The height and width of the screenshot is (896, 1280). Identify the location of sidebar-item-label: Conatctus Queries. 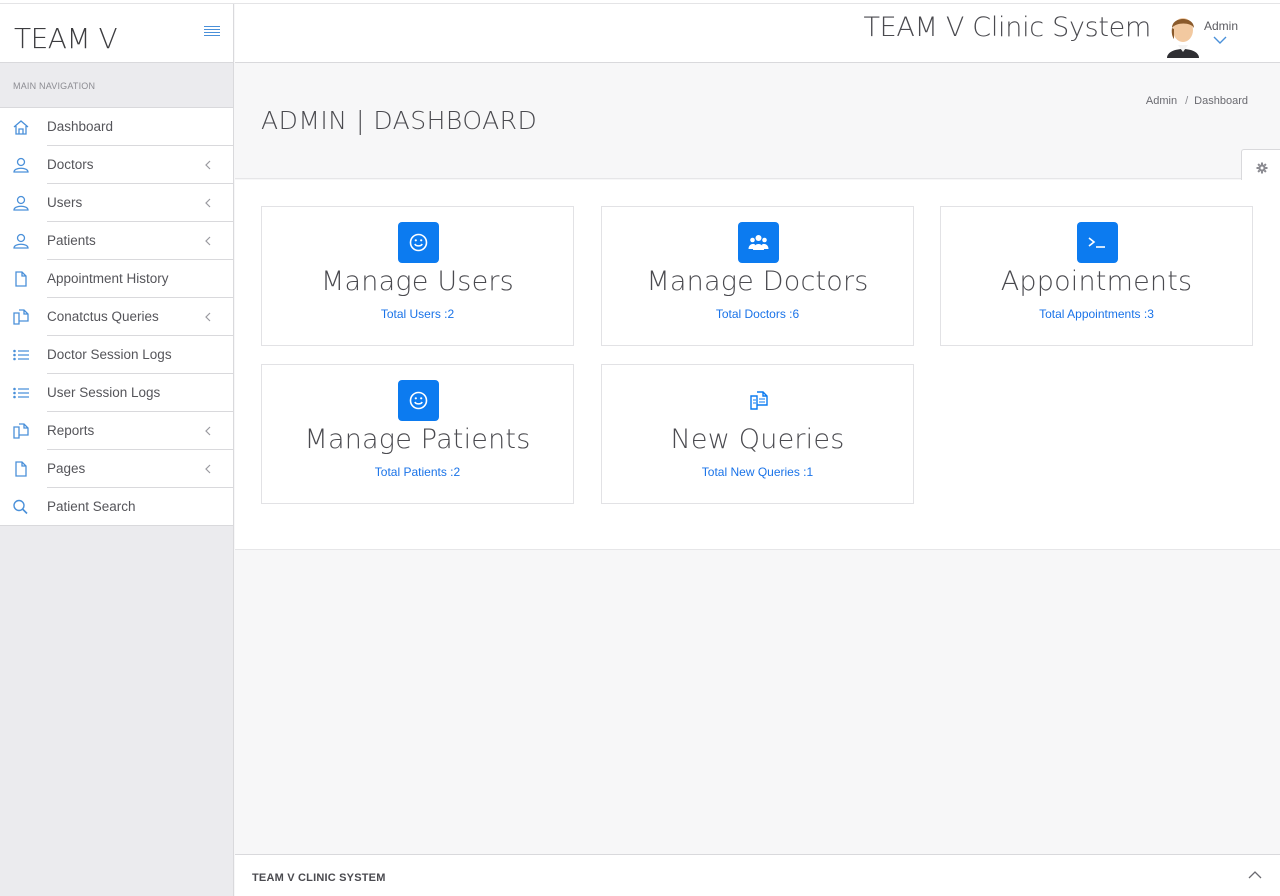
(103, 316).